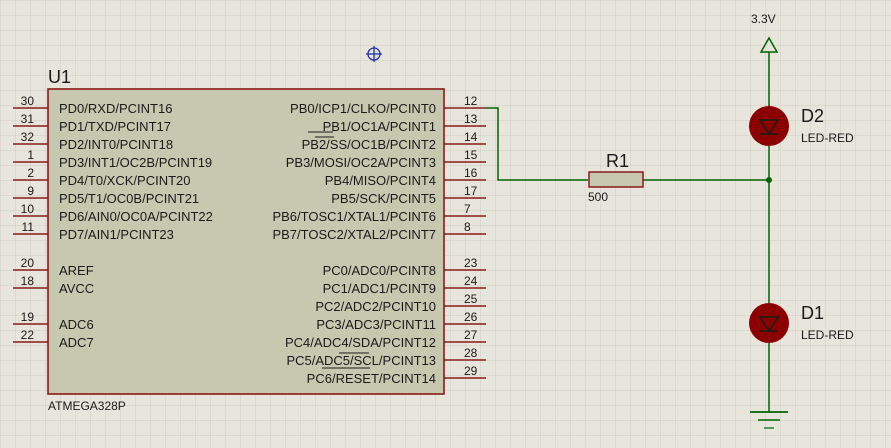 The width and height of the screenshot is (891, 448). I want to click on pin-number: 2, so click(30, 173).